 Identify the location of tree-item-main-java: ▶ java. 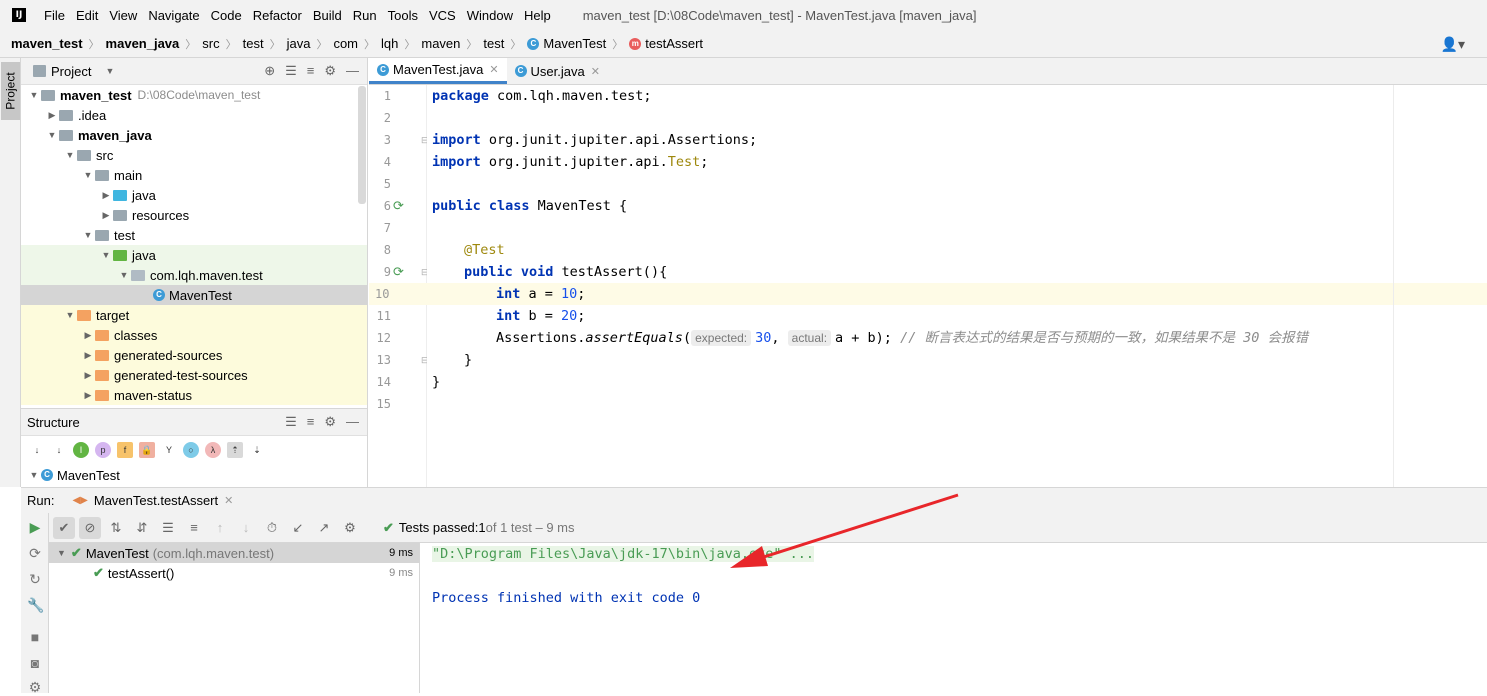
(194, 195).